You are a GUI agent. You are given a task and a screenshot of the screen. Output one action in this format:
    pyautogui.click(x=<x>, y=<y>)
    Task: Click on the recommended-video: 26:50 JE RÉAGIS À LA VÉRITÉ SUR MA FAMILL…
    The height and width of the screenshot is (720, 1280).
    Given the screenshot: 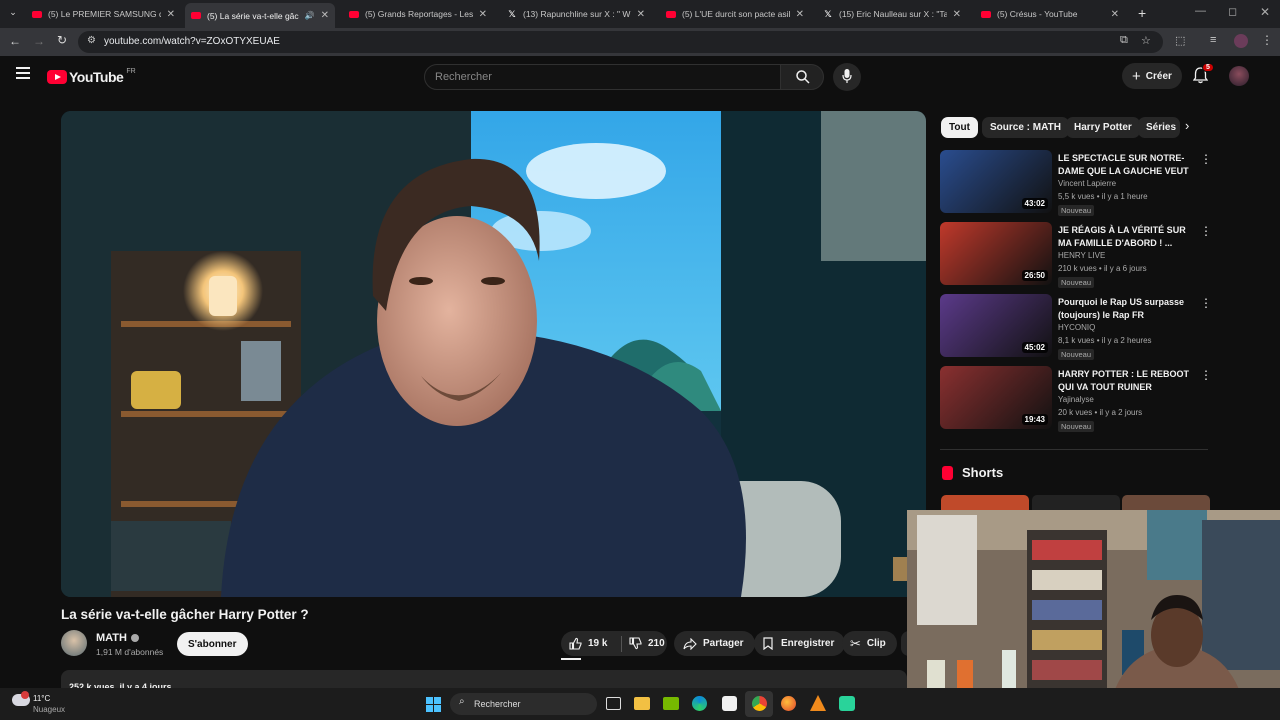 What is the action you would take?
    pyautogui.click(x=1077, y=255)
    